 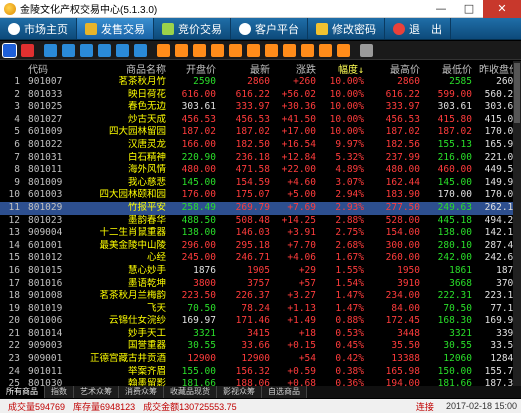 I want to click on low-price: 599.00, so click(x=454, y=94).